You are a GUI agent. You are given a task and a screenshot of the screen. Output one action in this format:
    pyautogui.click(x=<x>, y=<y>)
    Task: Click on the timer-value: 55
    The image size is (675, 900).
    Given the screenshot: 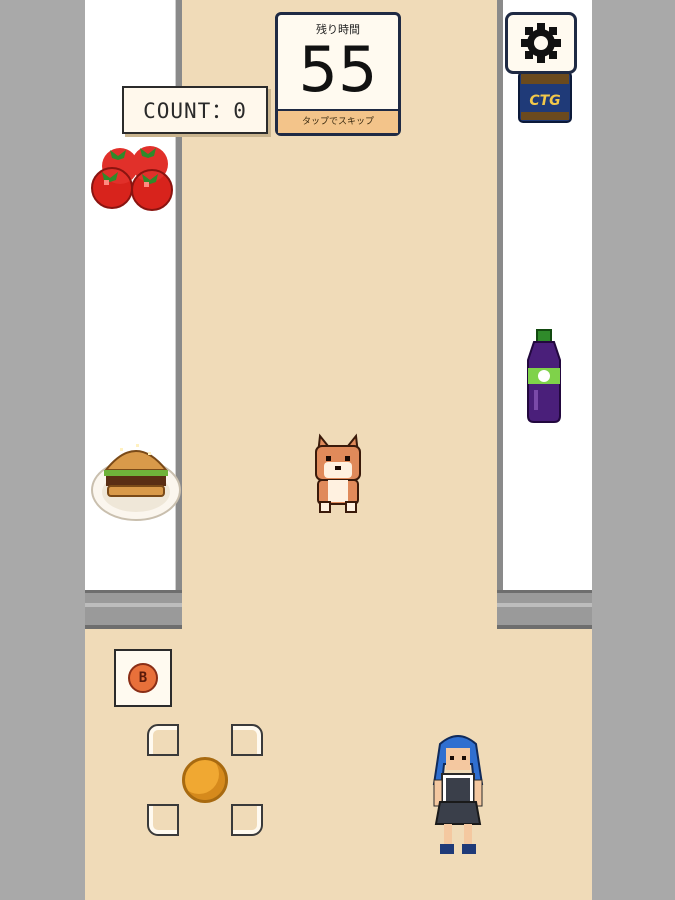 What is the action you would take?
    pyautogui.click(x=338, y=69)
    